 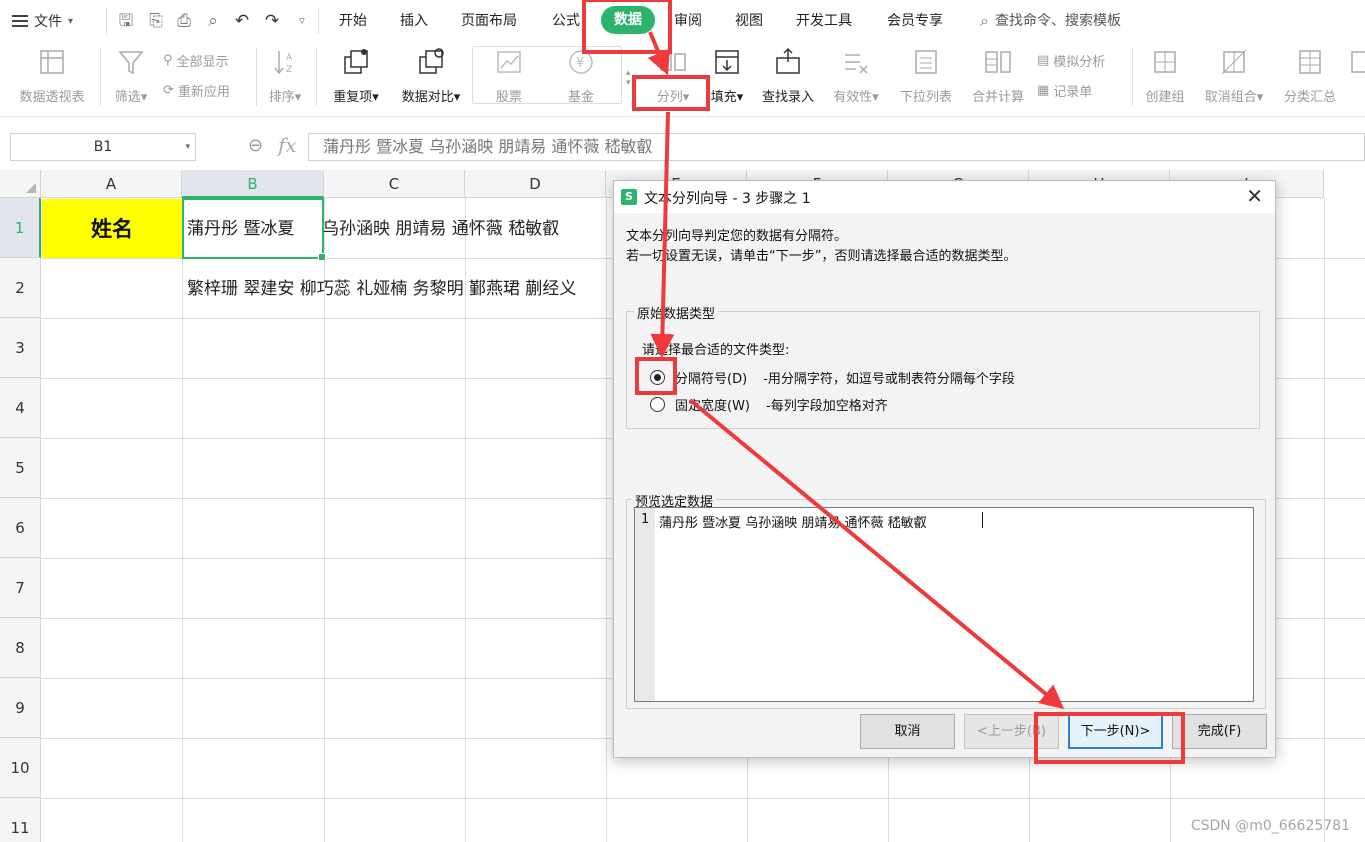 What do you see at coordinates (703, 798) in the screenshot?
I see `row-gridline` at bounding box center [703, 798].